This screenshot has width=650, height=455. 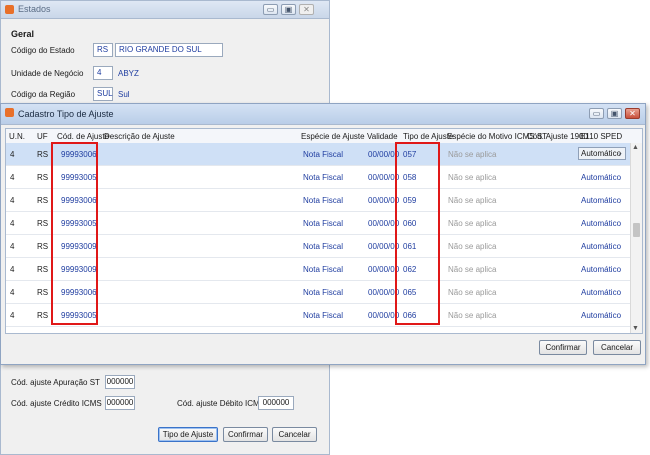 I want to click on region-code-label: Código da Região, so click(x=43, y=94).